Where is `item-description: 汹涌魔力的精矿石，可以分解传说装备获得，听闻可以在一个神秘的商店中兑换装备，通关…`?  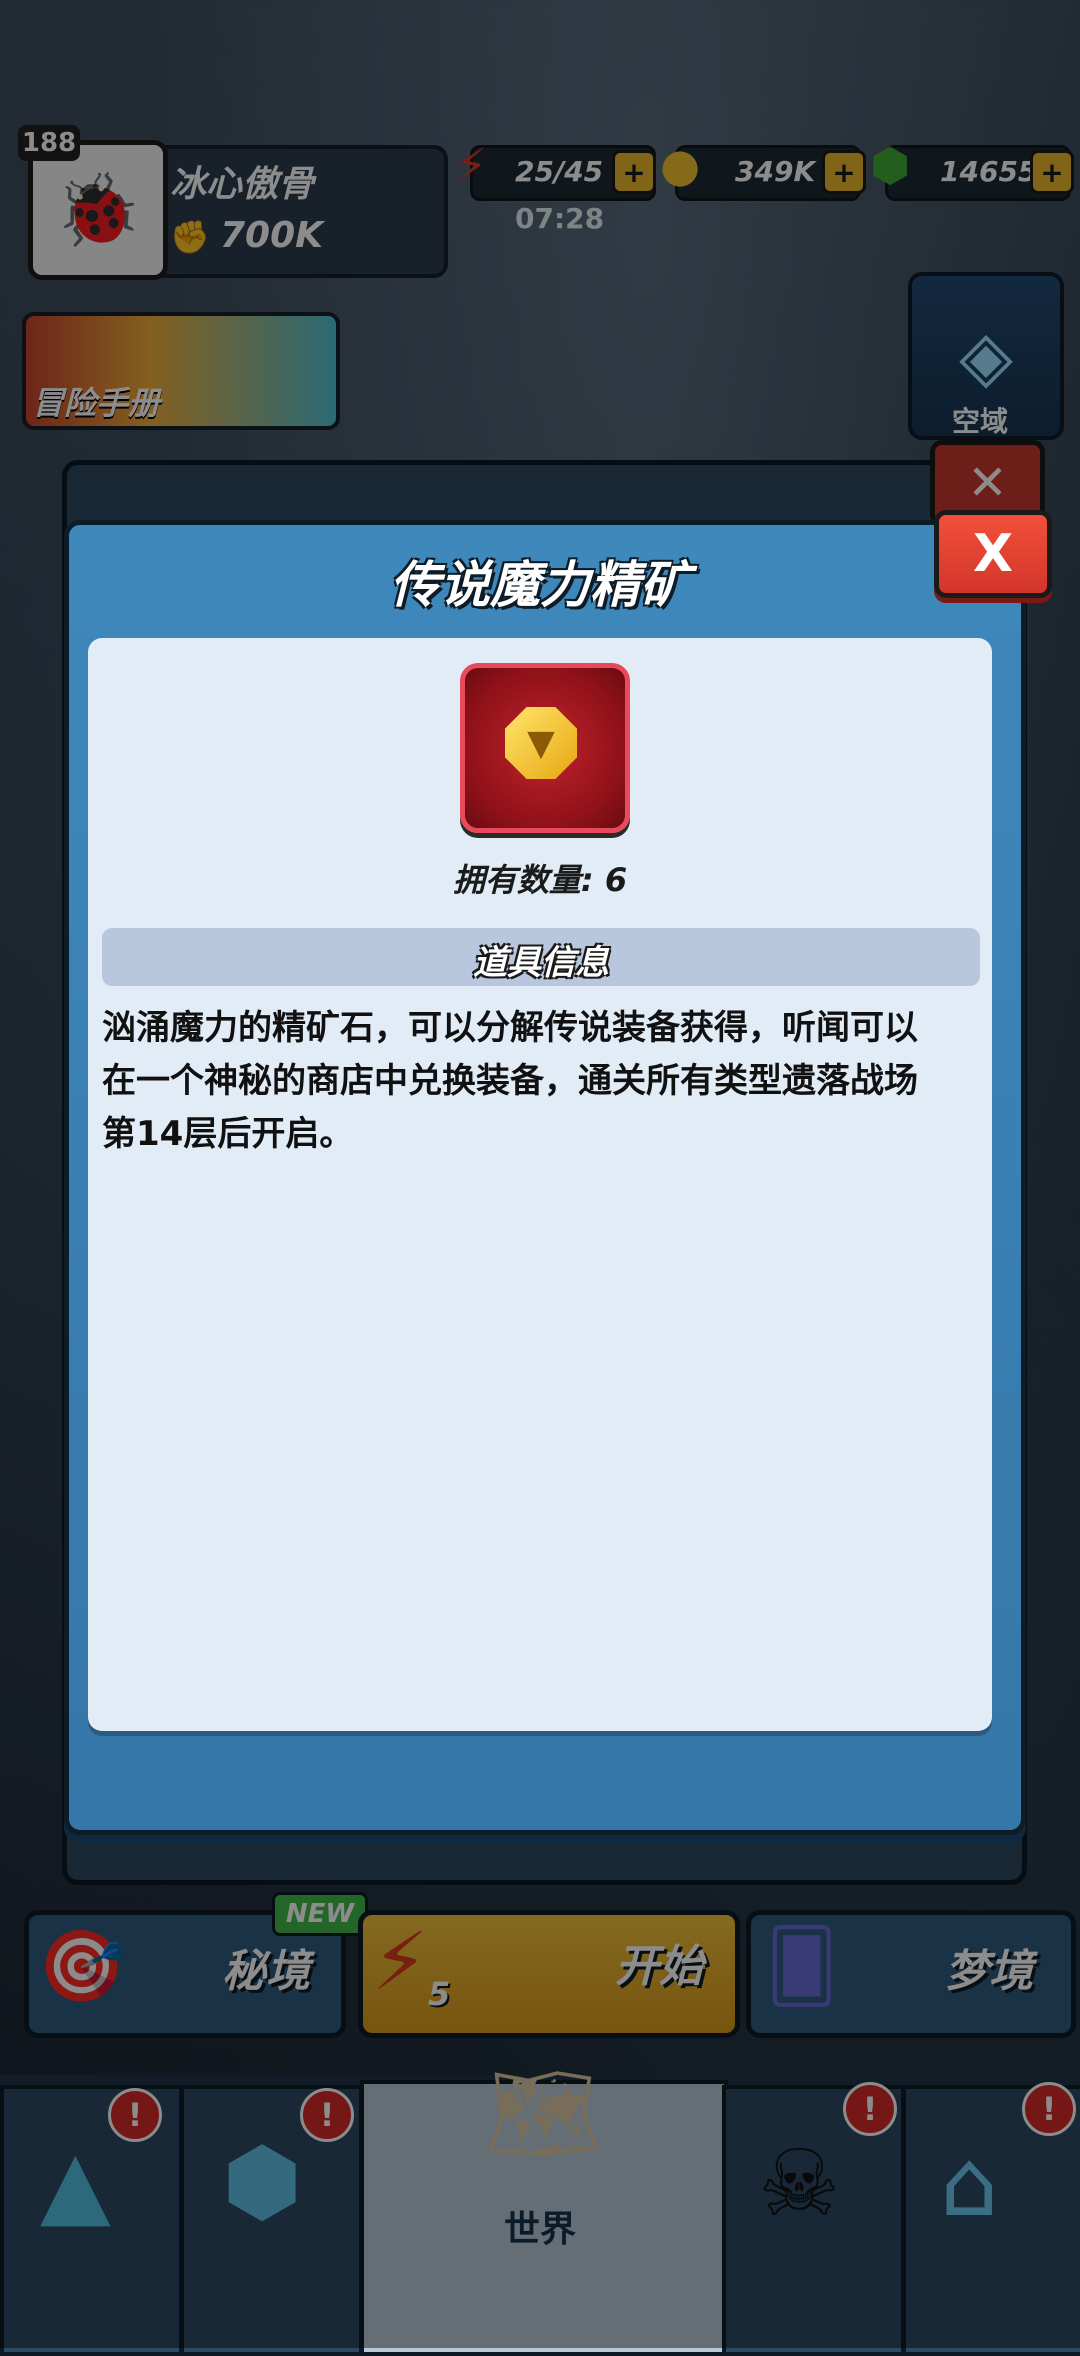
item-description: 汹涌魔力的精矿石，可以分解传说装备获得，听闻可以在一个神秘的商店中兑换装备，通关… is located at coordinates (510, 1081).